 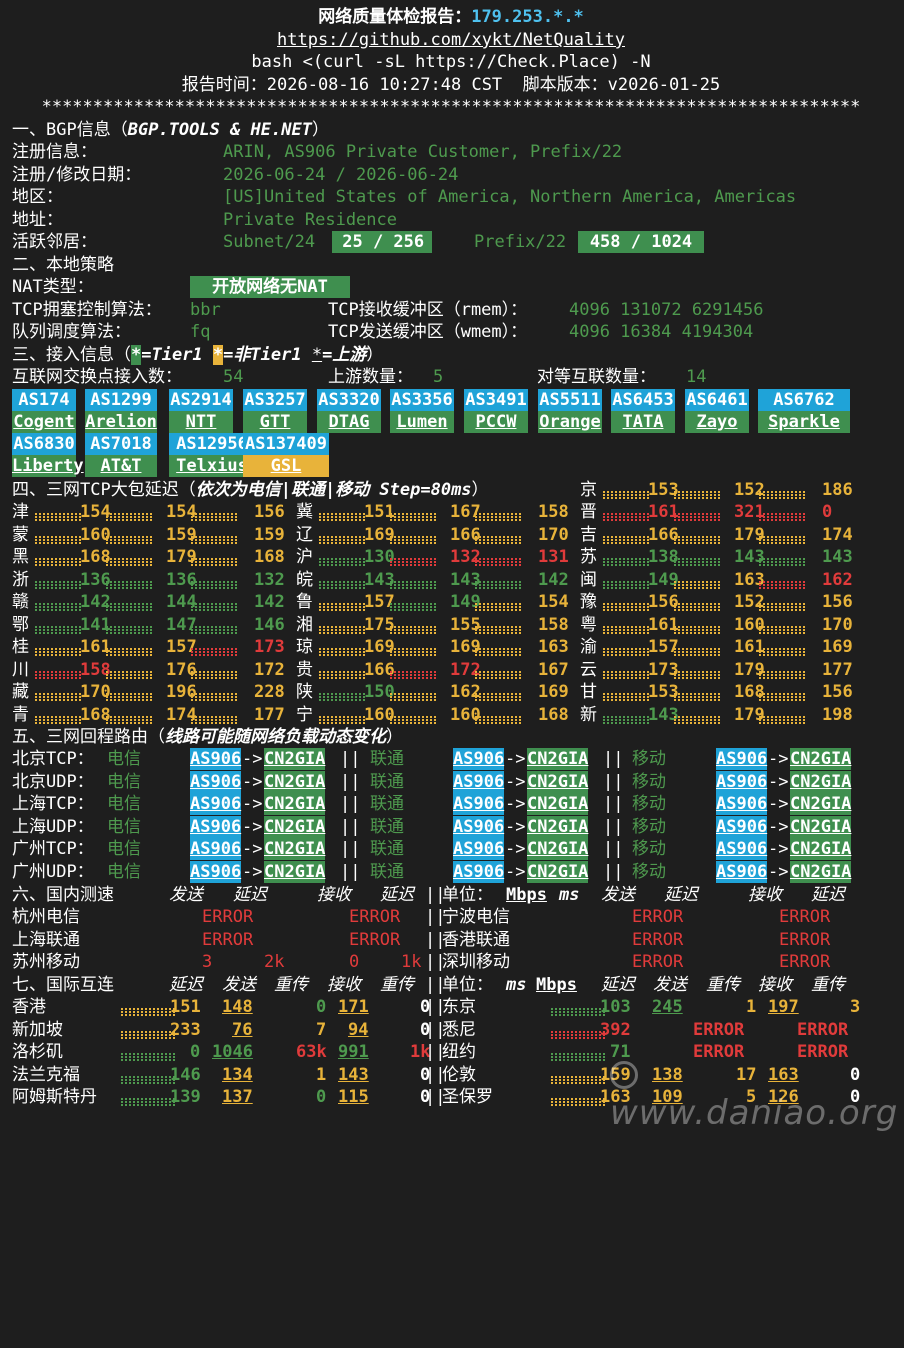 I want to click on as-name: Liberty, so click(x=48, y=466).